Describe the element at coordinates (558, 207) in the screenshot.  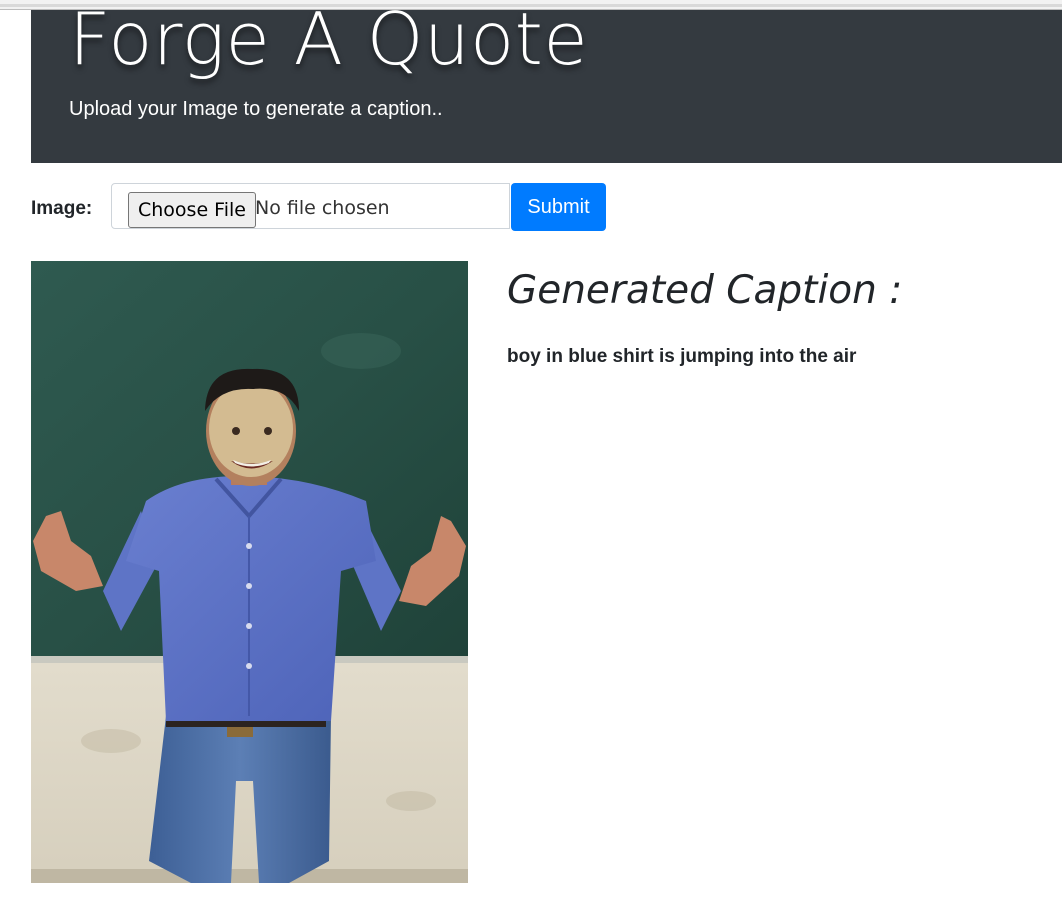
I see `submit-button: Submit` at that location.